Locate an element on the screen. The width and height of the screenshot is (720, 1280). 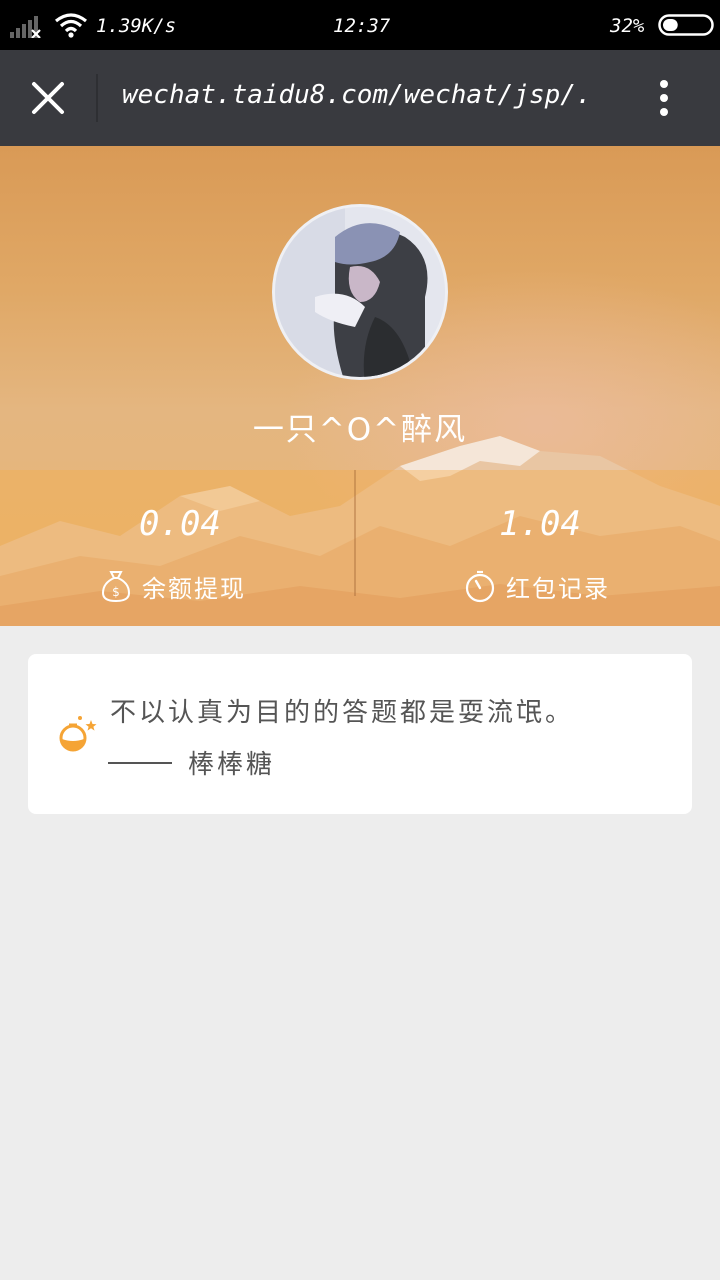
quote-author-line: 棒棒糖 is located at coordinates (191, 762).